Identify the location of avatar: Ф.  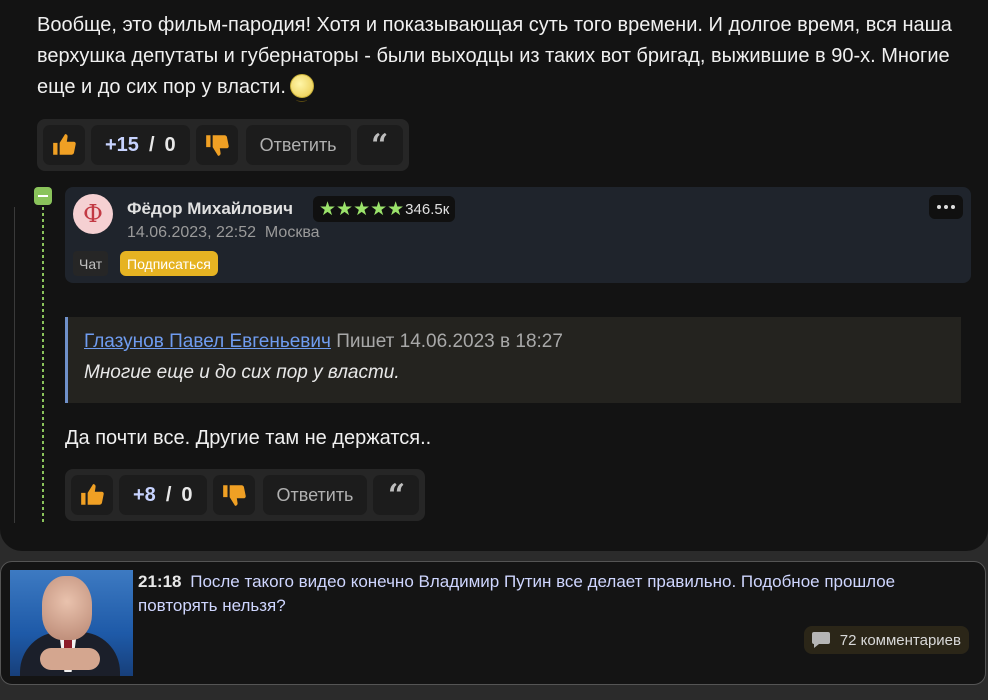
(93, 214).